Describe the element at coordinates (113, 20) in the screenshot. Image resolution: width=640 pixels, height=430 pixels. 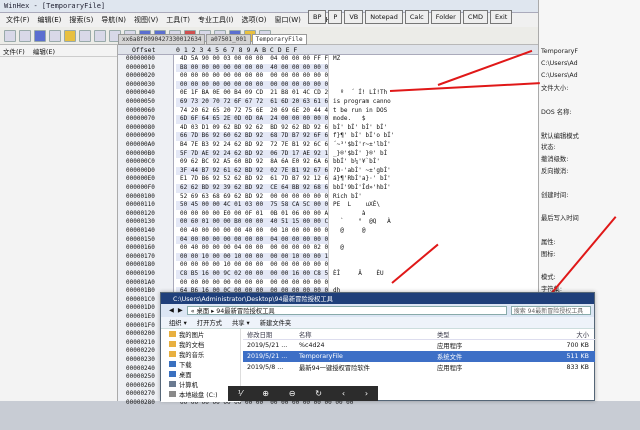
I see `menu-item: 导航(N)` at that location.